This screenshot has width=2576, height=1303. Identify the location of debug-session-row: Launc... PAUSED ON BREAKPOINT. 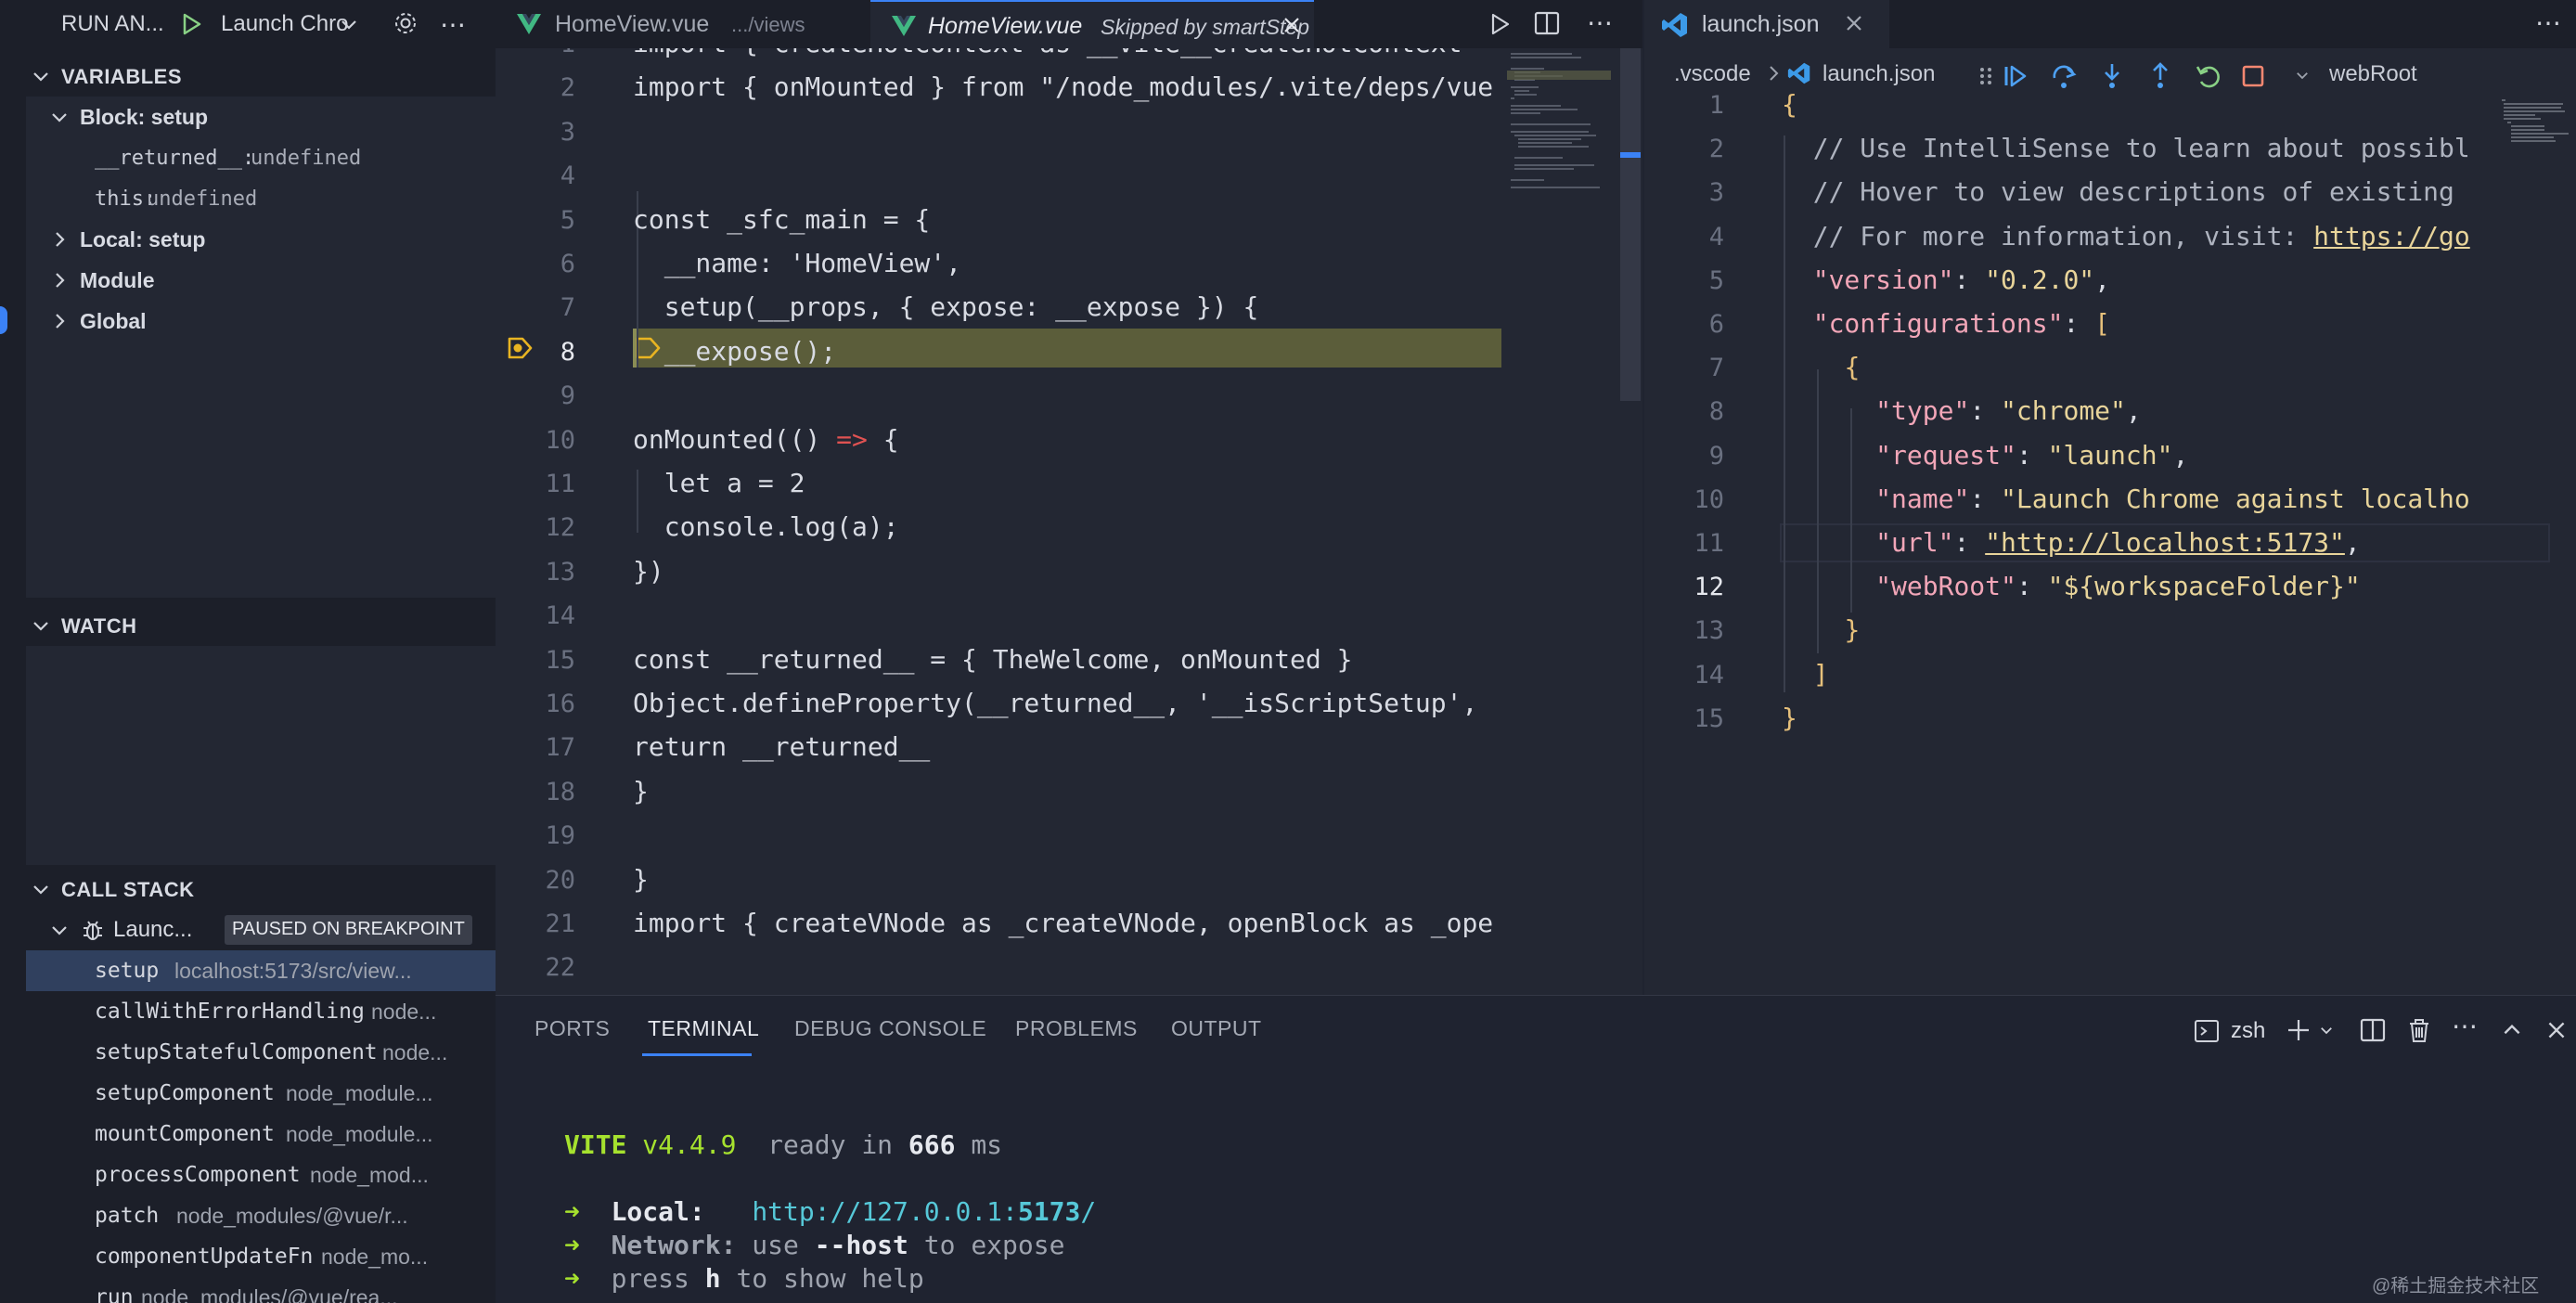
(261, 930).